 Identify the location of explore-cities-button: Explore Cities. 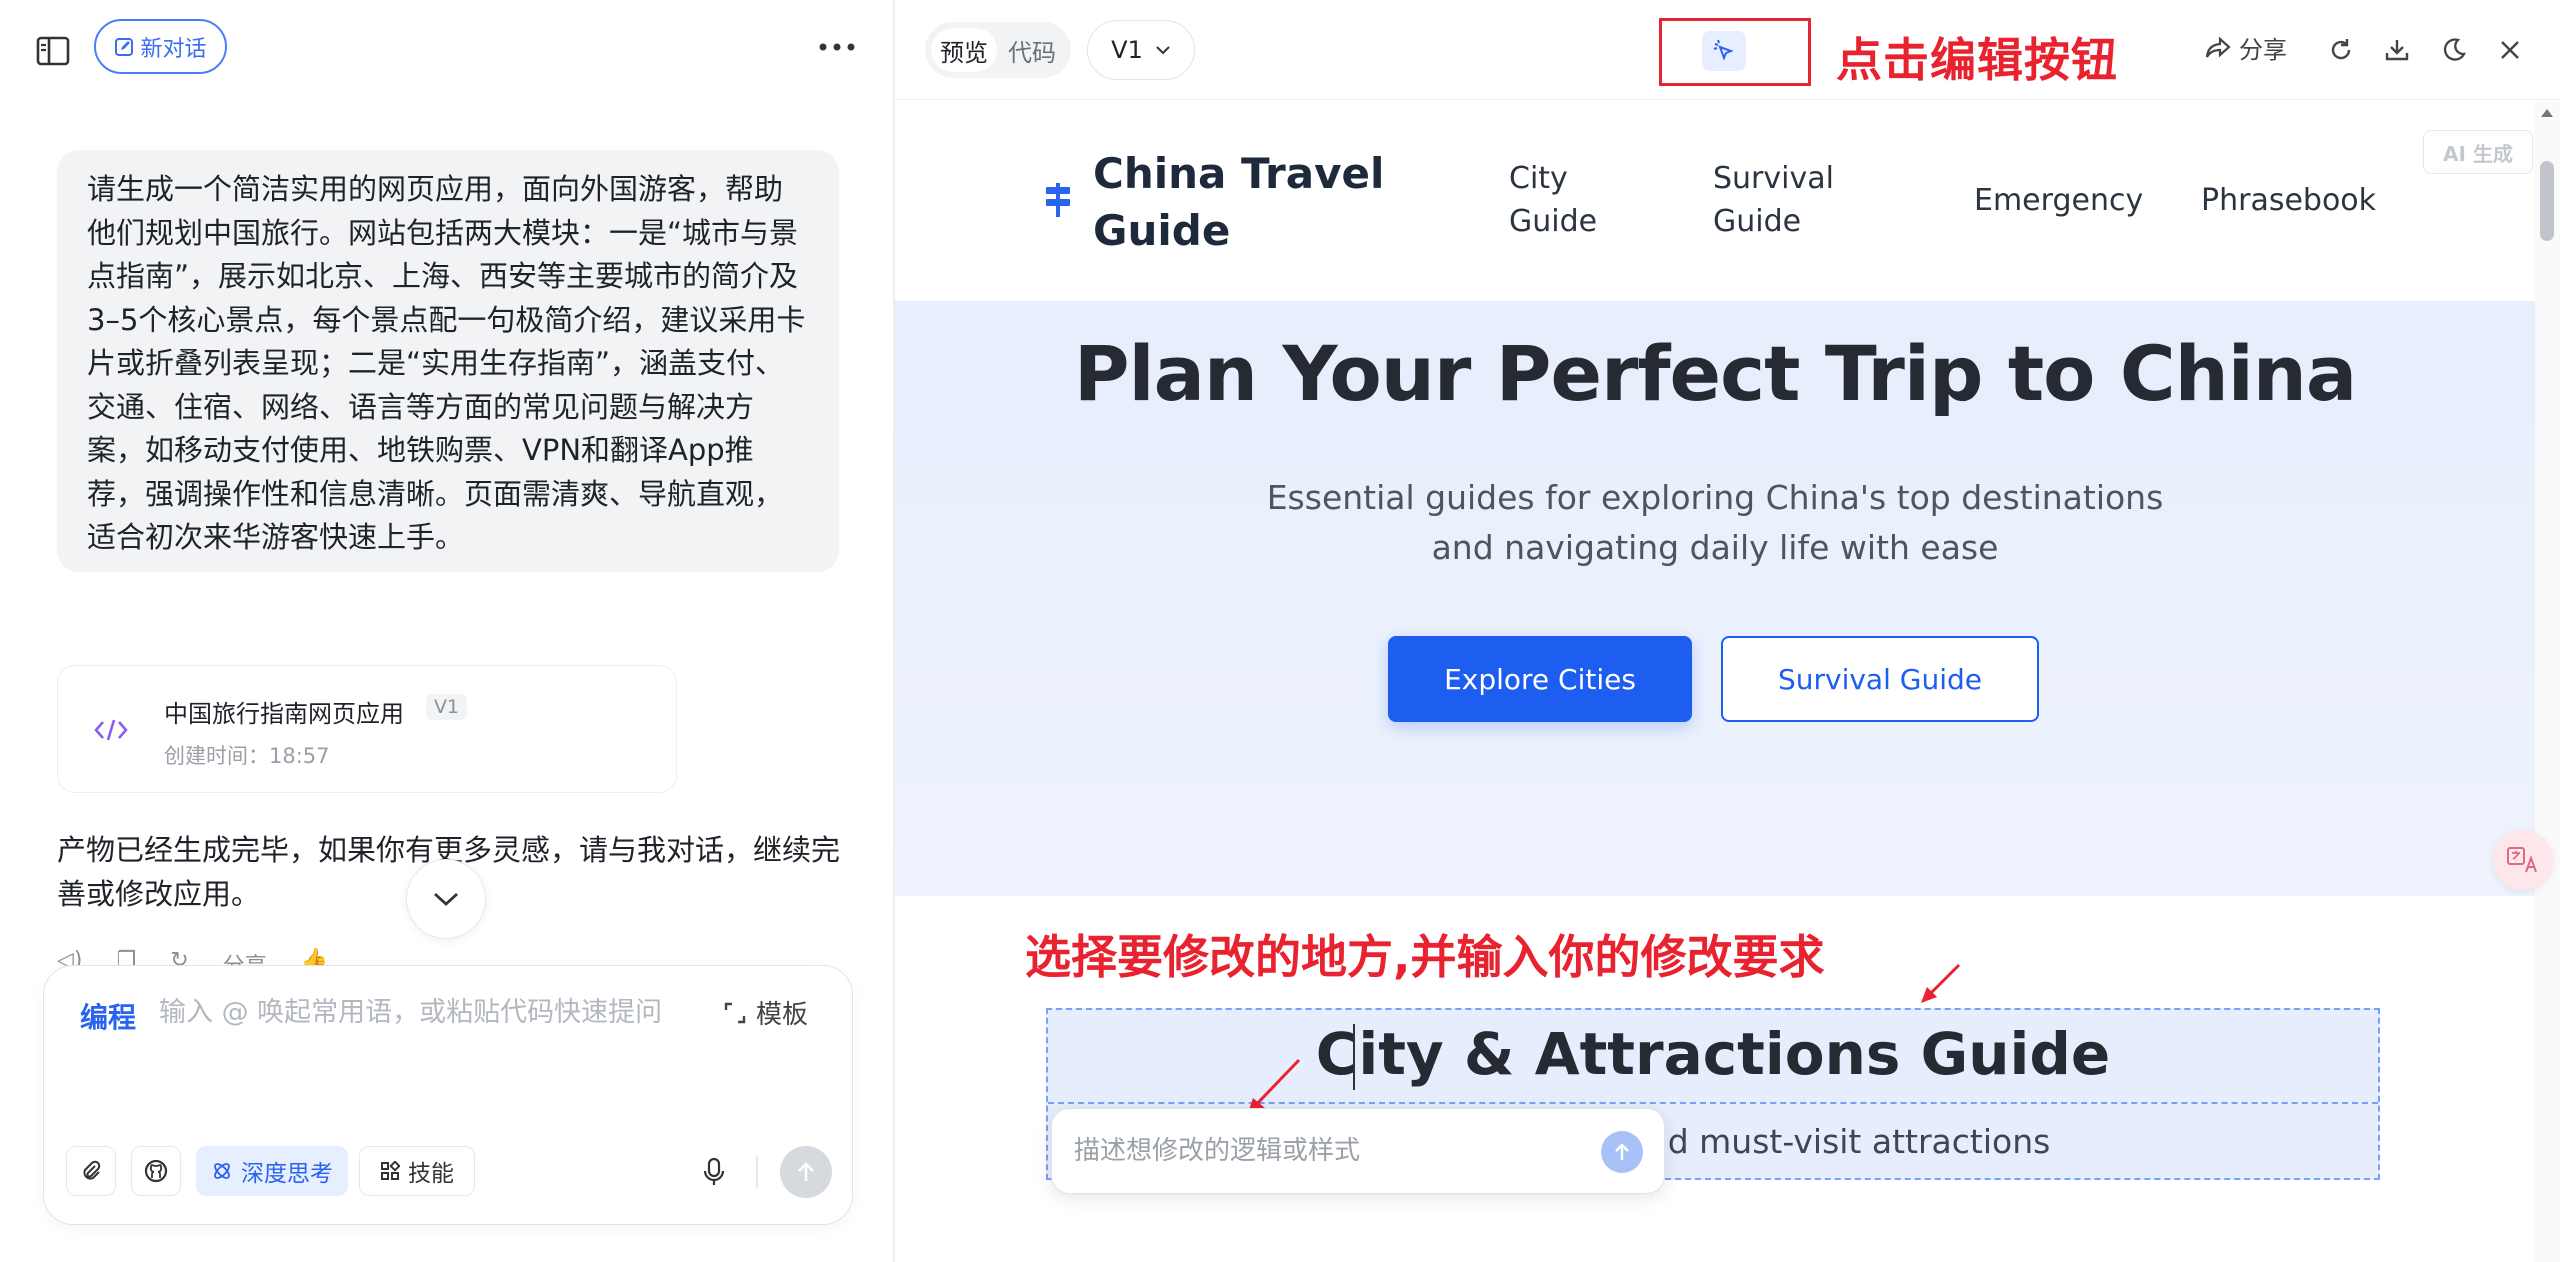
(1540, 679).